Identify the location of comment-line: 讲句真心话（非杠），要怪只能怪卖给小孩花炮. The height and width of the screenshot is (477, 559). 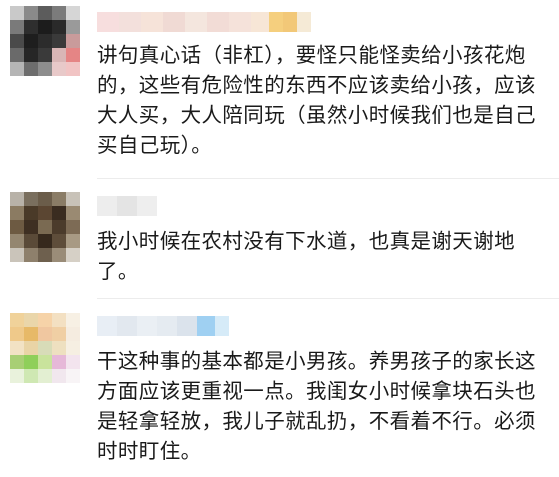
(311, 55).